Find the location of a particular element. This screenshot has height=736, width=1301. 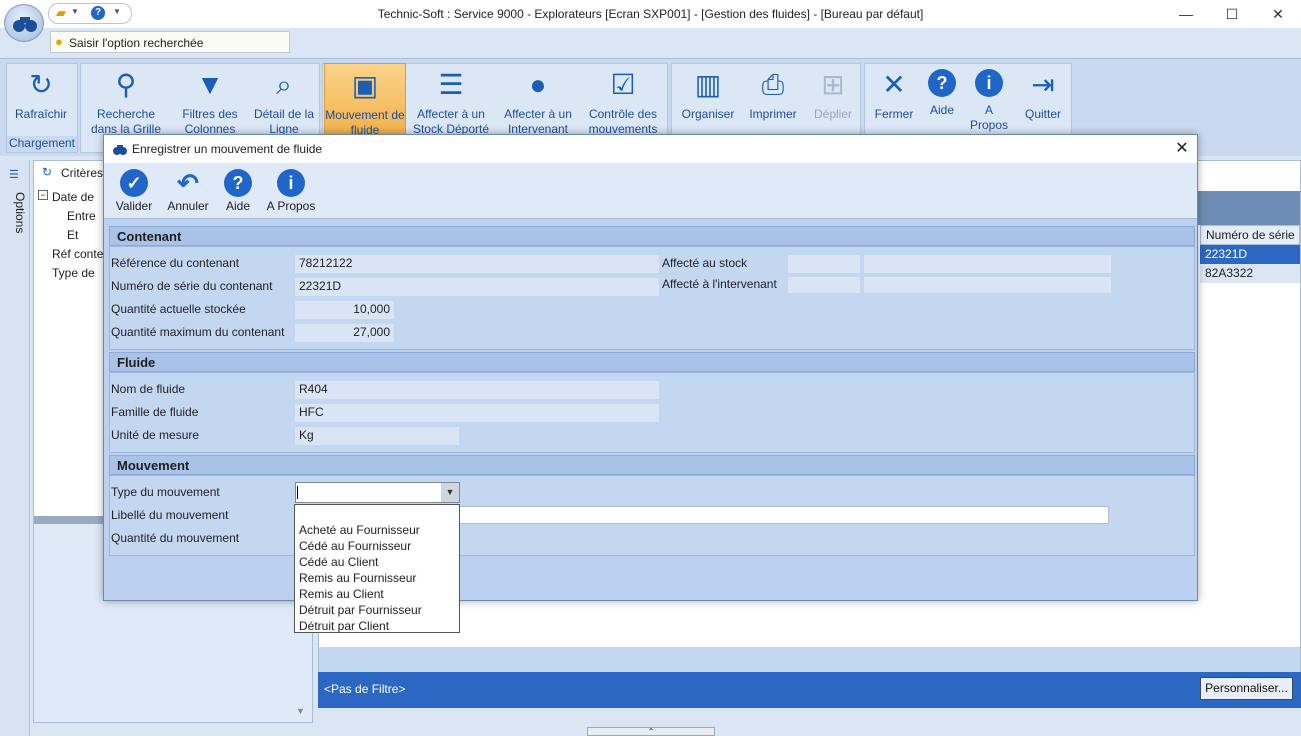

cubes-icon: ▣ is located at coordinates (365, 85).